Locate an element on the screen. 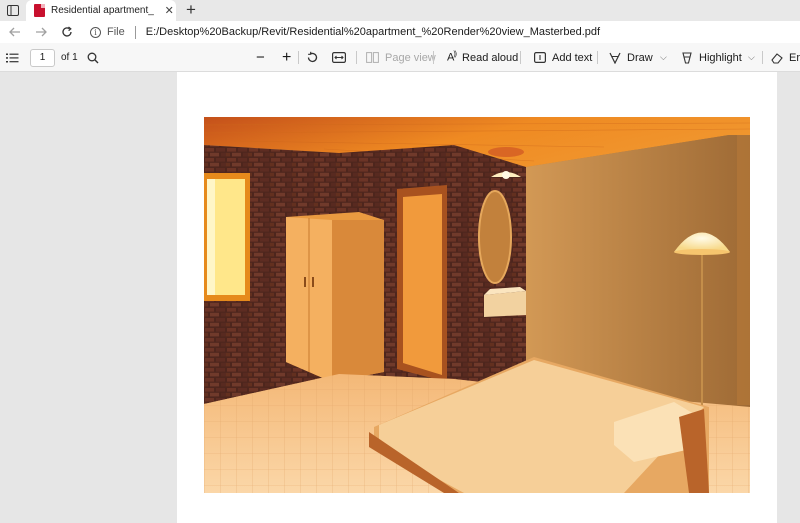 This screenshot has height=523, width=800. zoom-out-button: − is located at coordinates (260, 57).